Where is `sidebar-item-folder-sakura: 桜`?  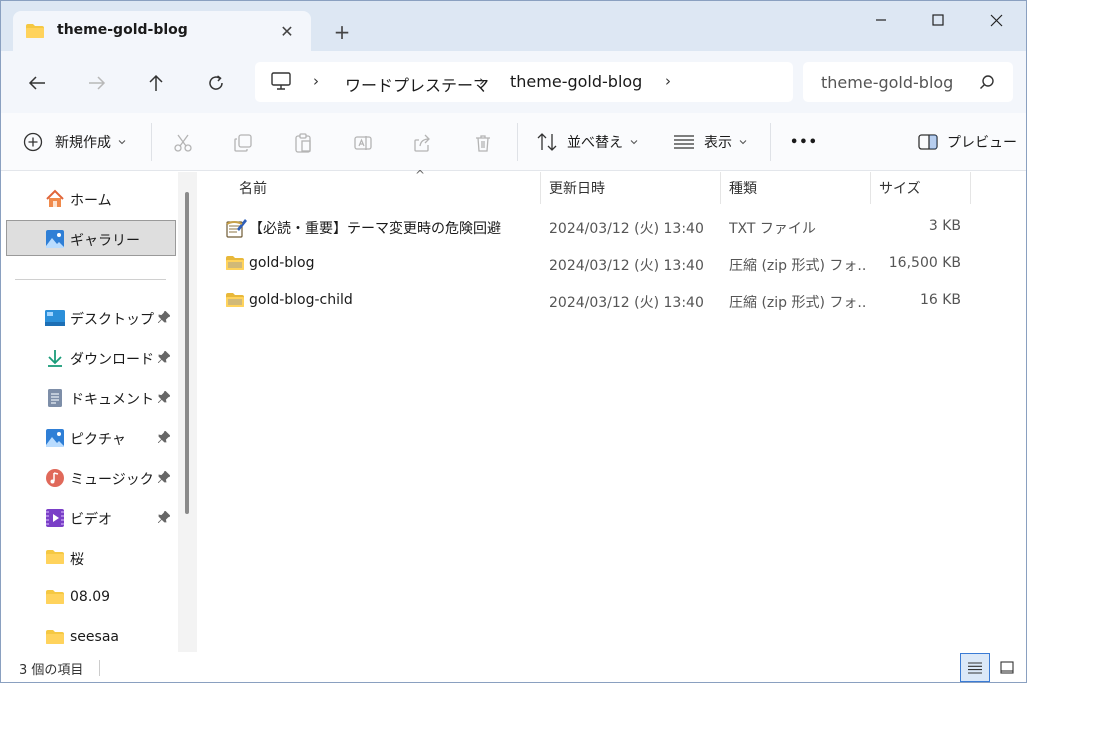 sidebar-item-folder-sakura: 桜 is located at coordinates (89, 558).